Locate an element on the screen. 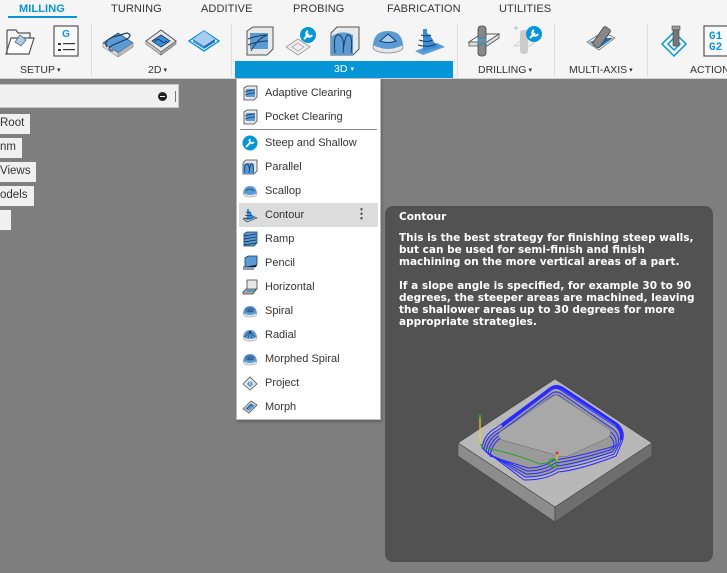 This screenshot has width=727, height=573. menu-item-parallel: Parallel is located at coordinates (308, 167).